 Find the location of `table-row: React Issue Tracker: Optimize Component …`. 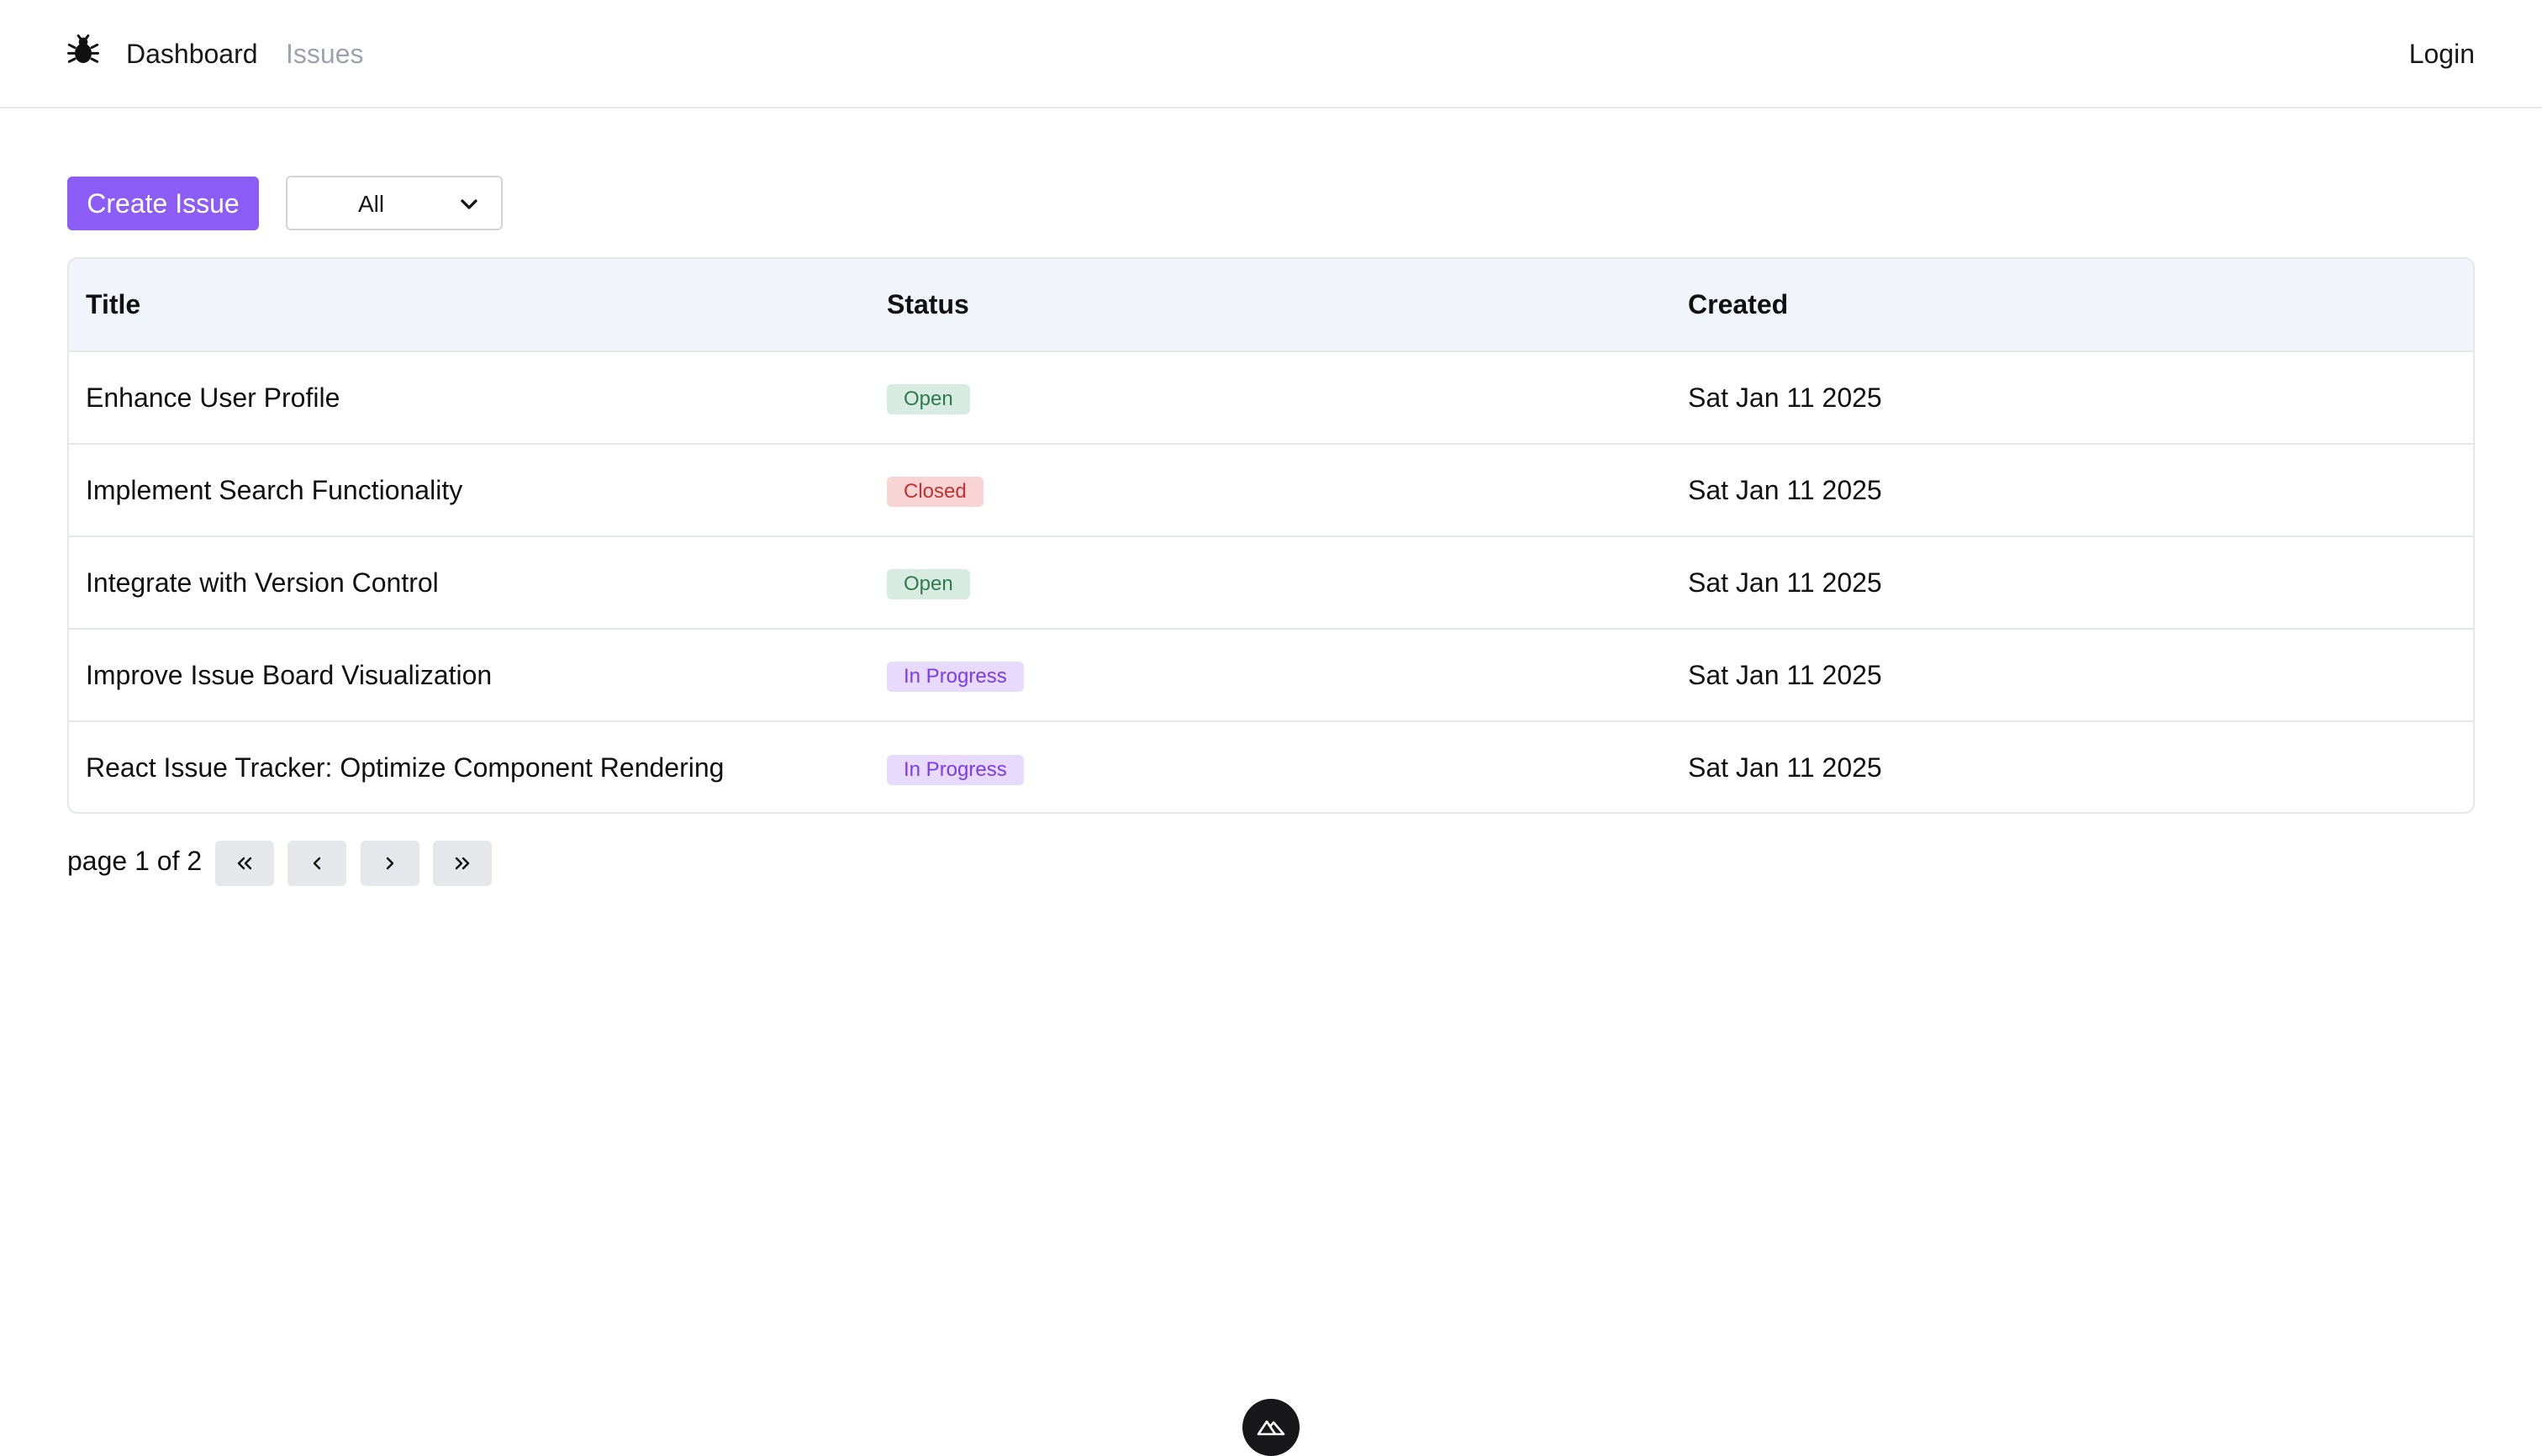

table-row: React Issue Tracker: Optimize Component … is located at coordinates (1271, 766).